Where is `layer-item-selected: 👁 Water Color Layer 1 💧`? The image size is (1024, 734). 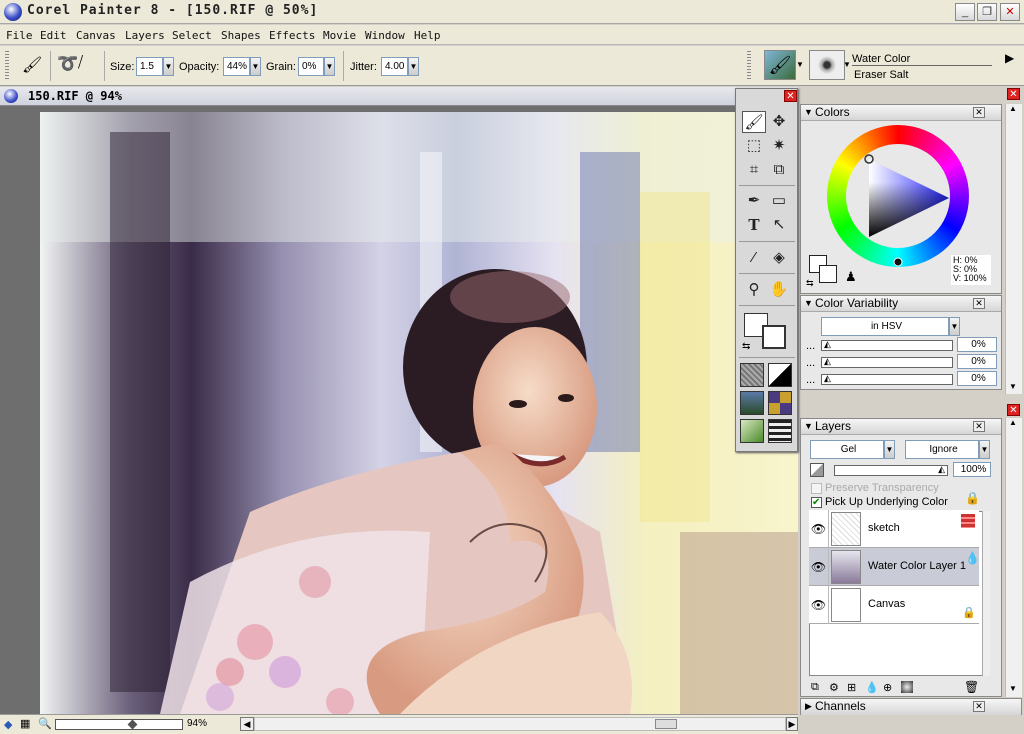
layer-item-selected: 👁 Water Color Layer 1 💧 is located at coordinates (894, 567).